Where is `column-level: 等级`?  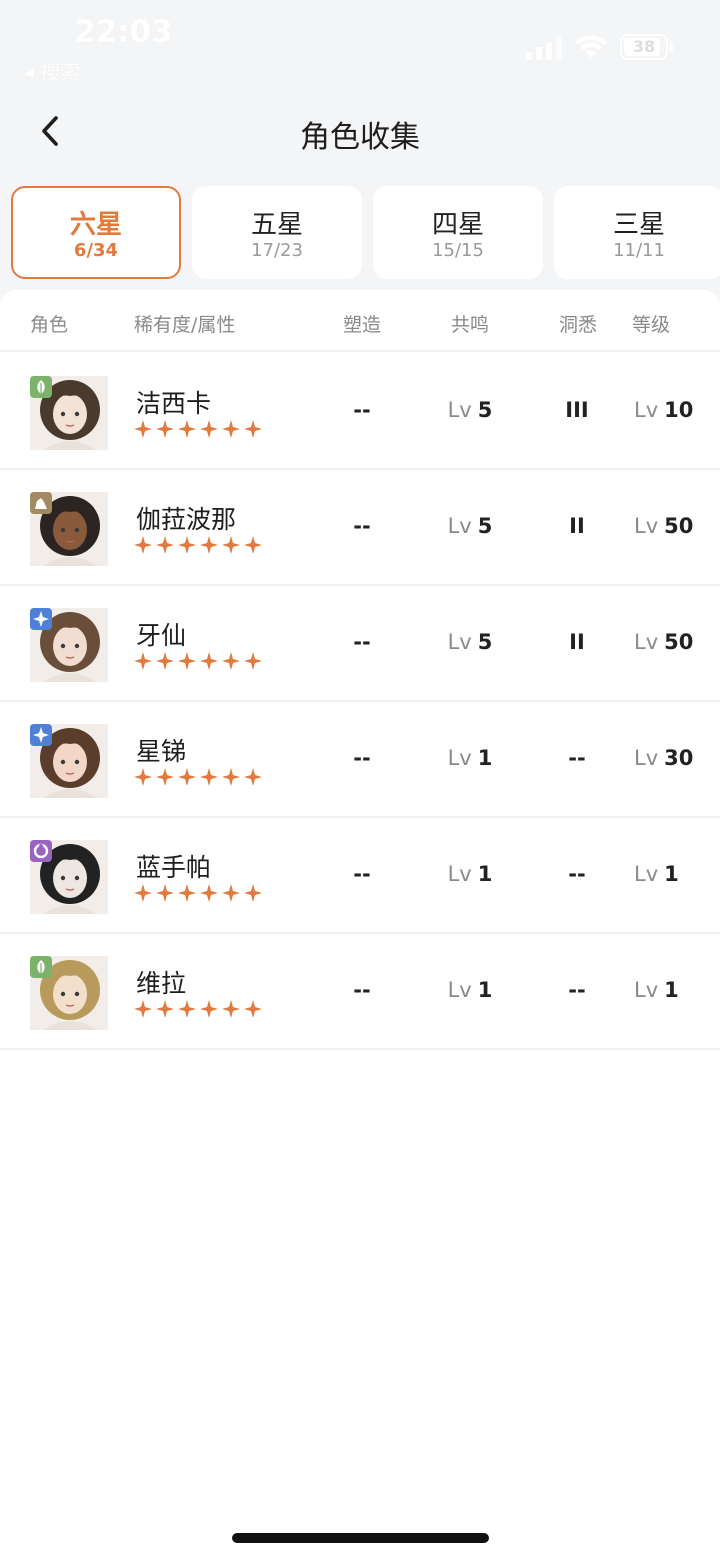
column-level: 等级 is located at coordinates (651, 325).